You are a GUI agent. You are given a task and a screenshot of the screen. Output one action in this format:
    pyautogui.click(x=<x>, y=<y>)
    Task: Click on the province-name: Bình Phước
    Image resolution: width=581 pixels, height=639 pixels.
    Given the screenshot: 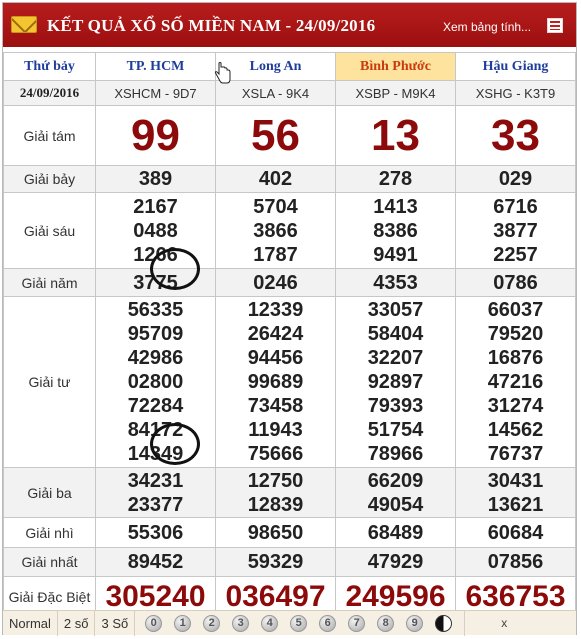 What is the action you would take?
    pyautogui.click(x=395, y=66)
    